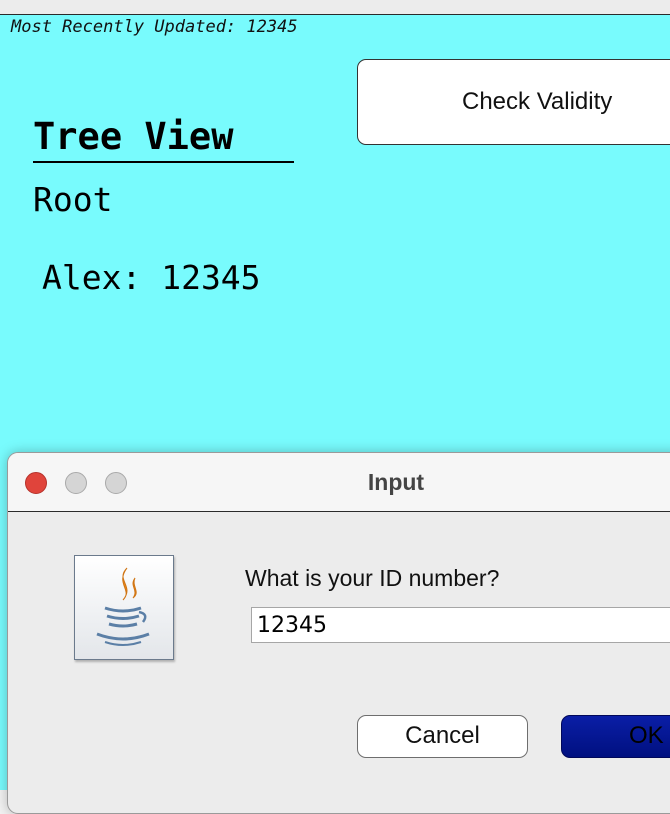 The height and width of the screenshot is (814, 670). What do you see at coordinates (372, 578) in the screenshot?
I see `id-prompt-label: What is your ID number?` at bounding box center [372, 578].